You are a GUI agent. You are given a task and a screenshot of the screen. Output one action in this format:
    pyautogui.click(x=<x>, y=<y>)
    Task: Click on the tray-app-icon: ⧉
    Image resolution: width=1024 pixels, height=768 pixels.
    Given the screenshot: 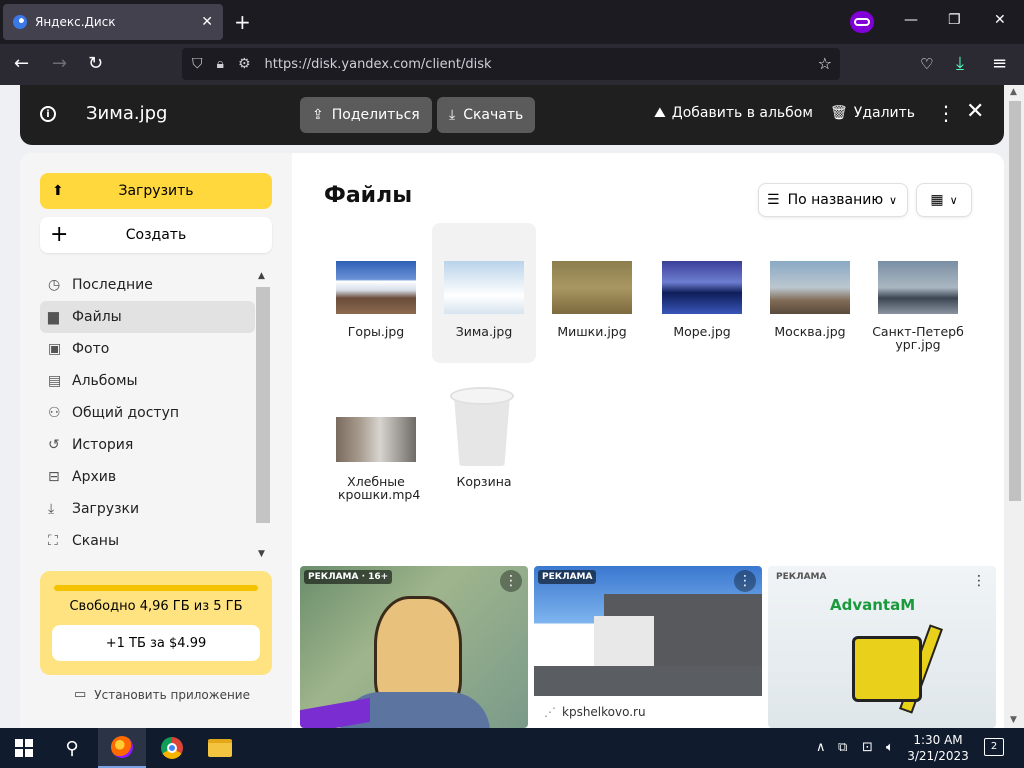 What is the action you would take?
    pyautogui.click(x=842, y=747)
    